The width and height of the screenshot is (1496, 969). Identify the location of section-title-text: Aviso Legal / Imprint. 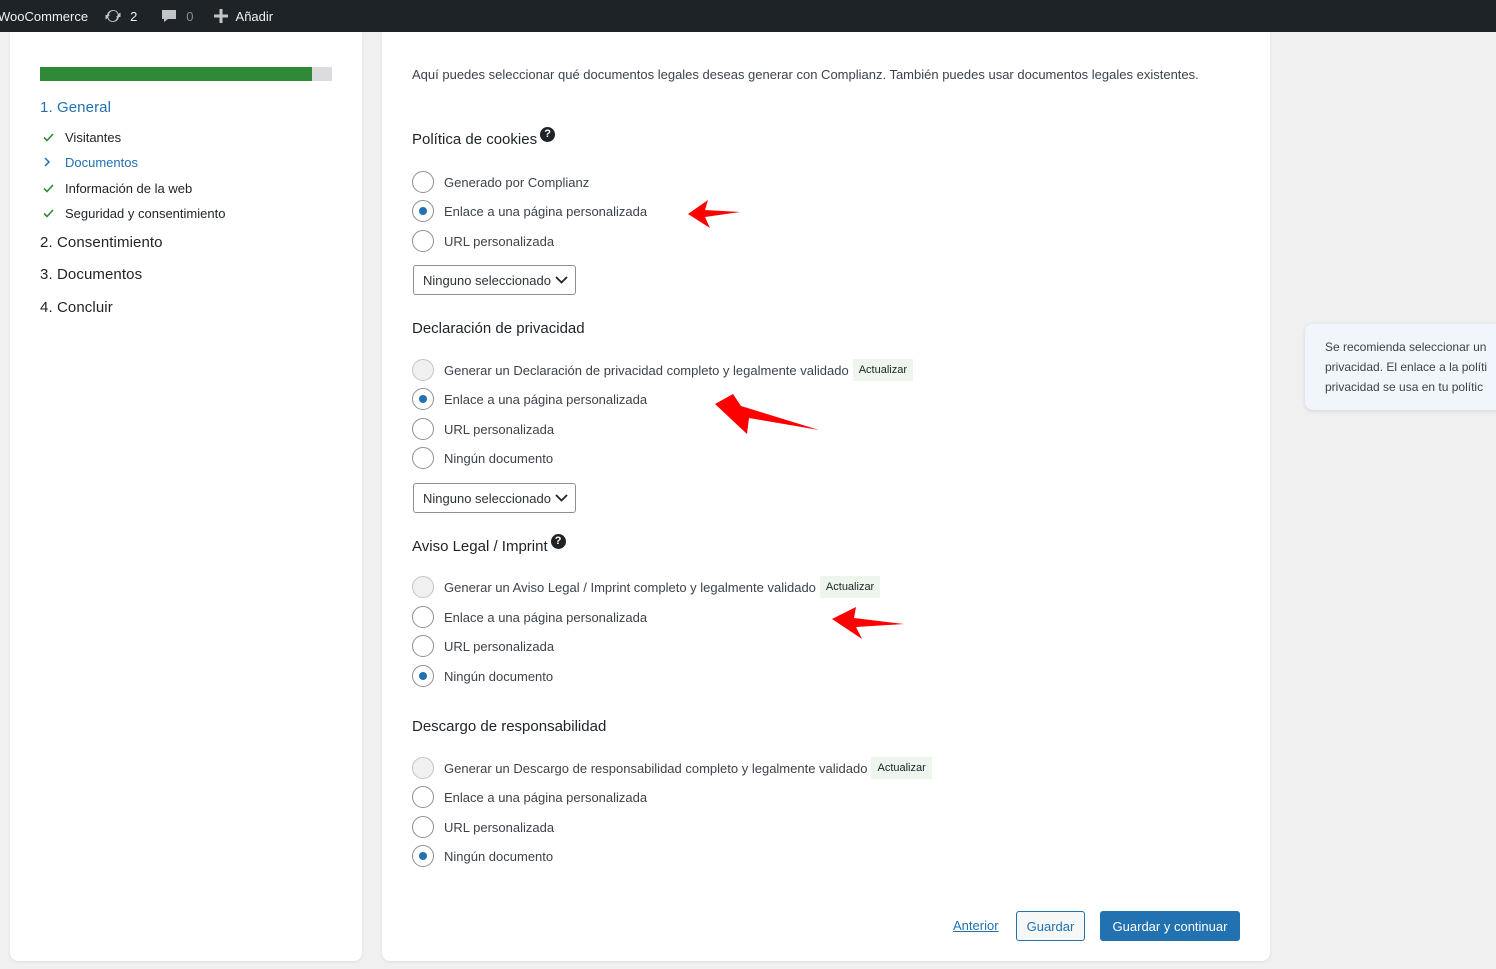
(480, 546).